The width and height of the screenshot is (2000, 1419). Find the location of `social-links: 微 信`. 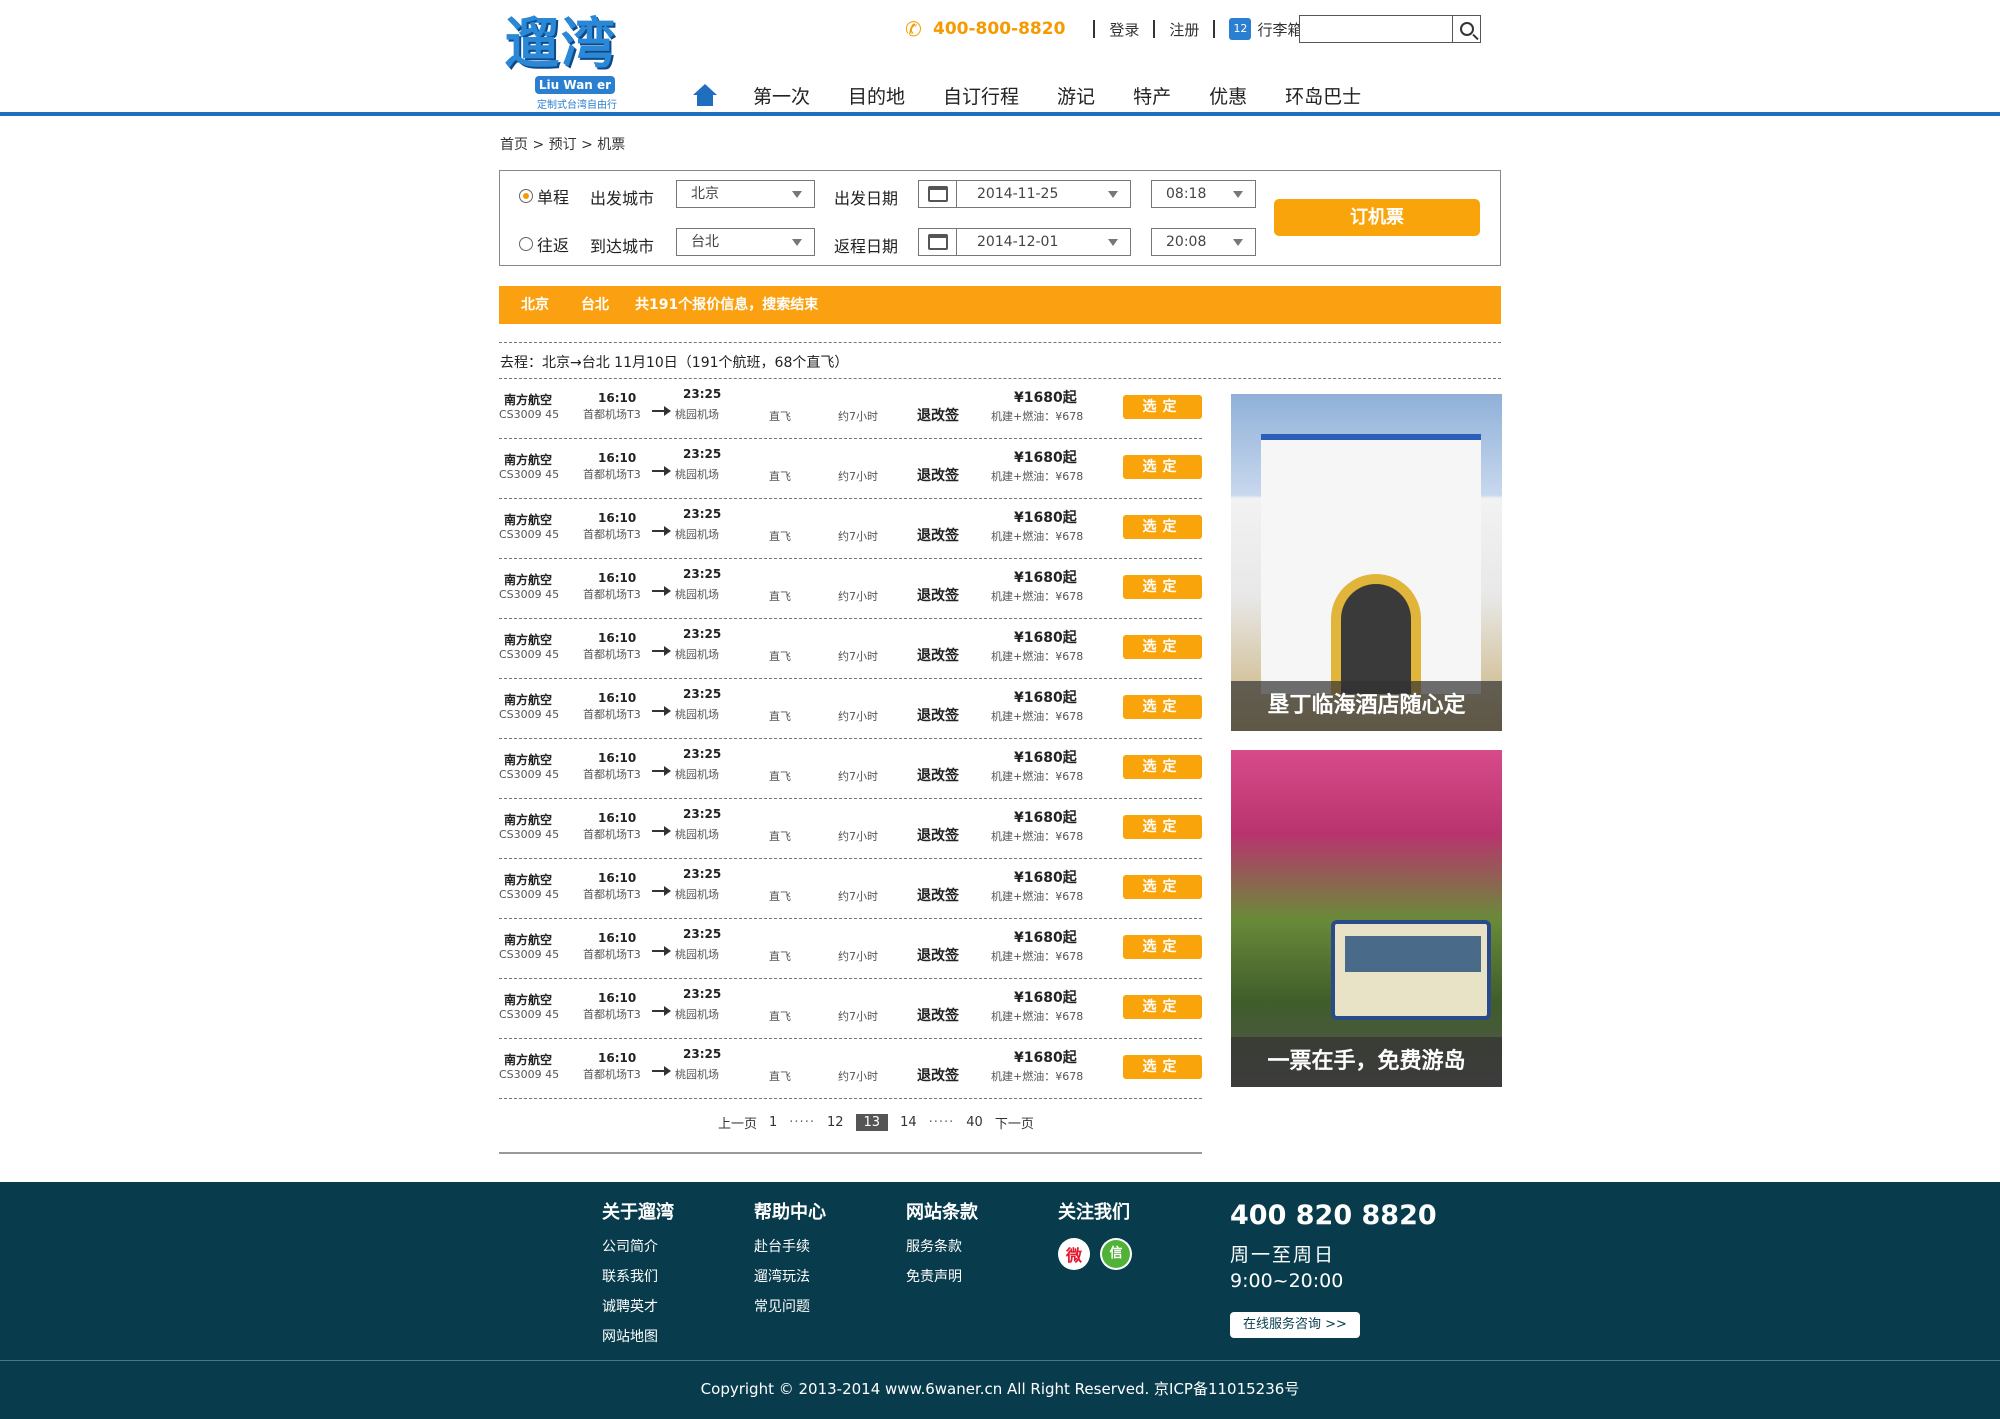

social-links: 微 信 is located at coordinates (1100, 1254).